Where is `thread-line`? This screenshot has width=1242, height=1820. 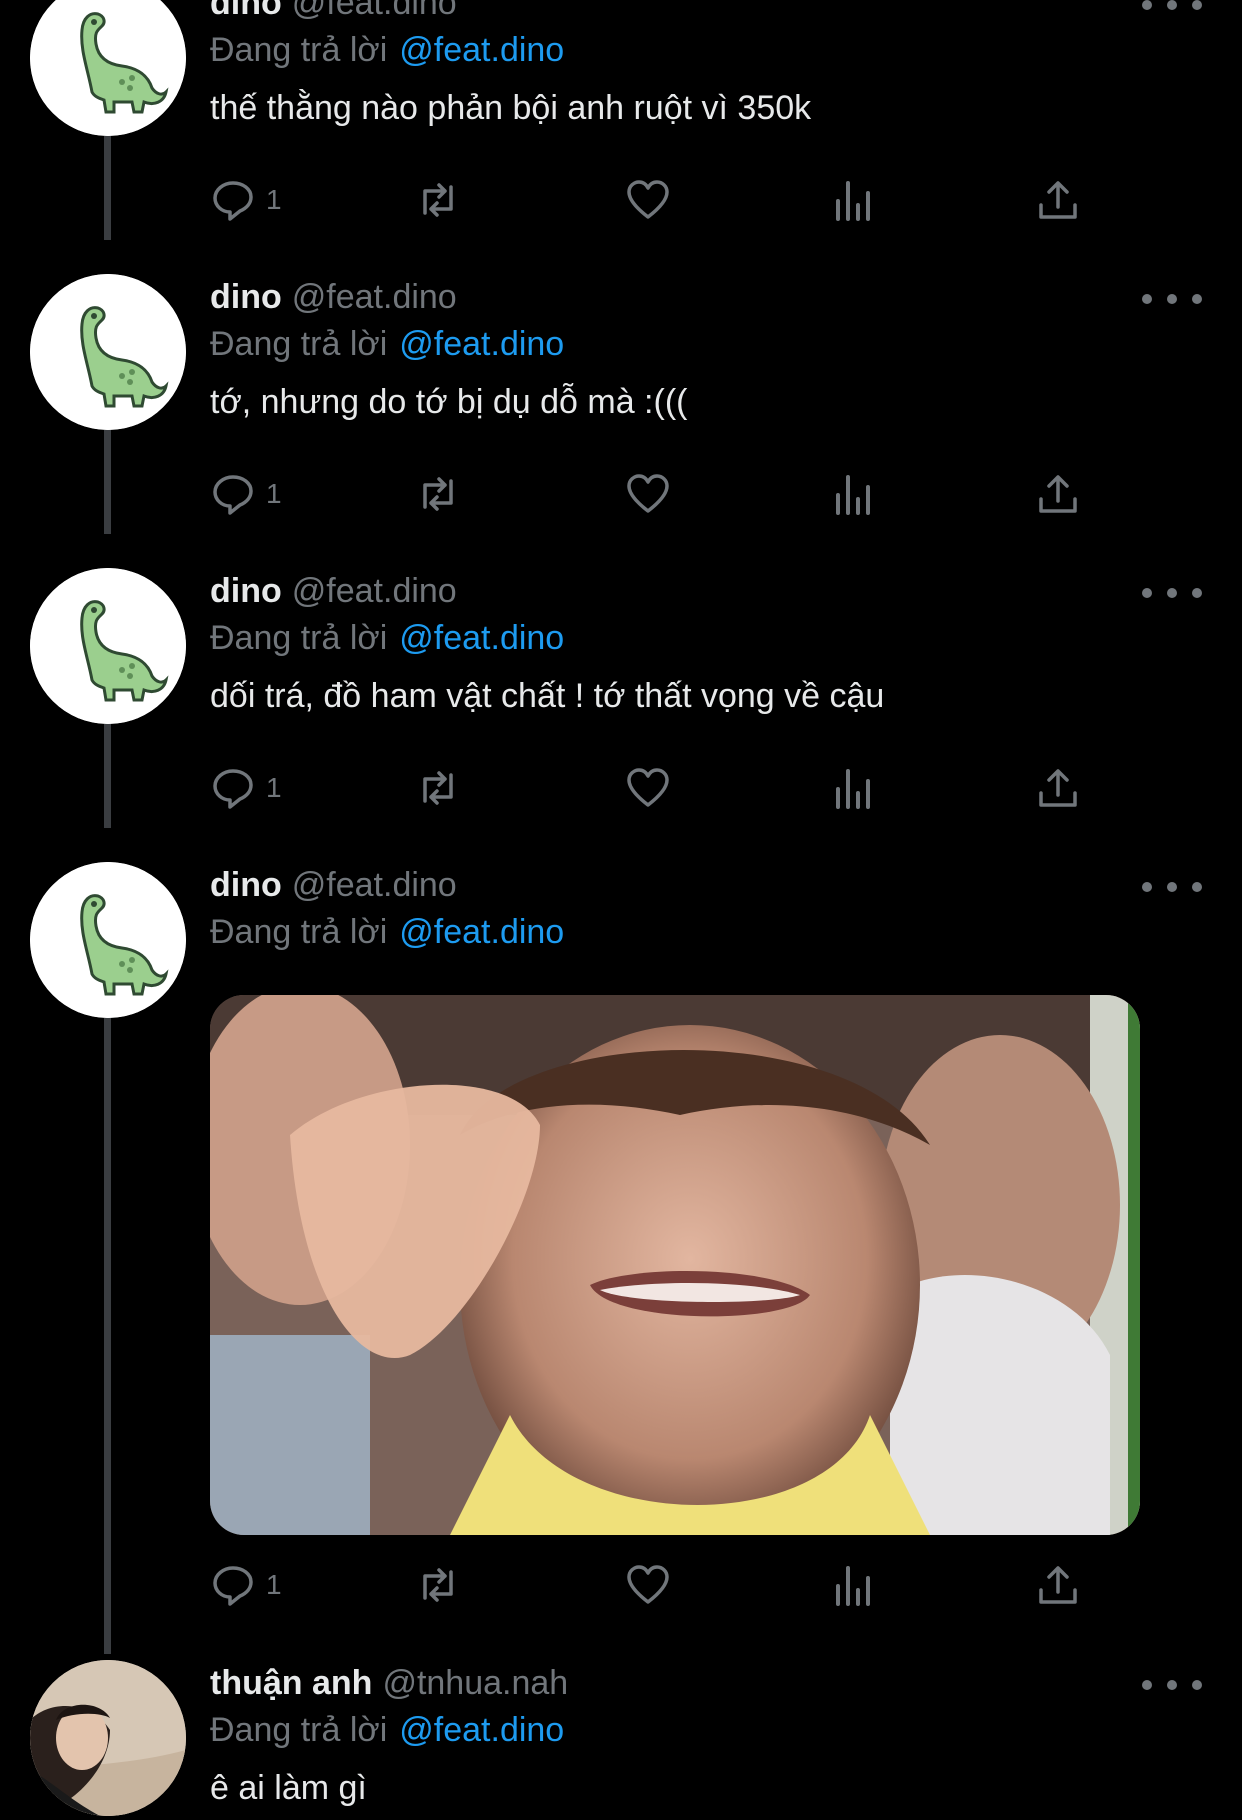 thread-line is located at coordinates (107, 1336).